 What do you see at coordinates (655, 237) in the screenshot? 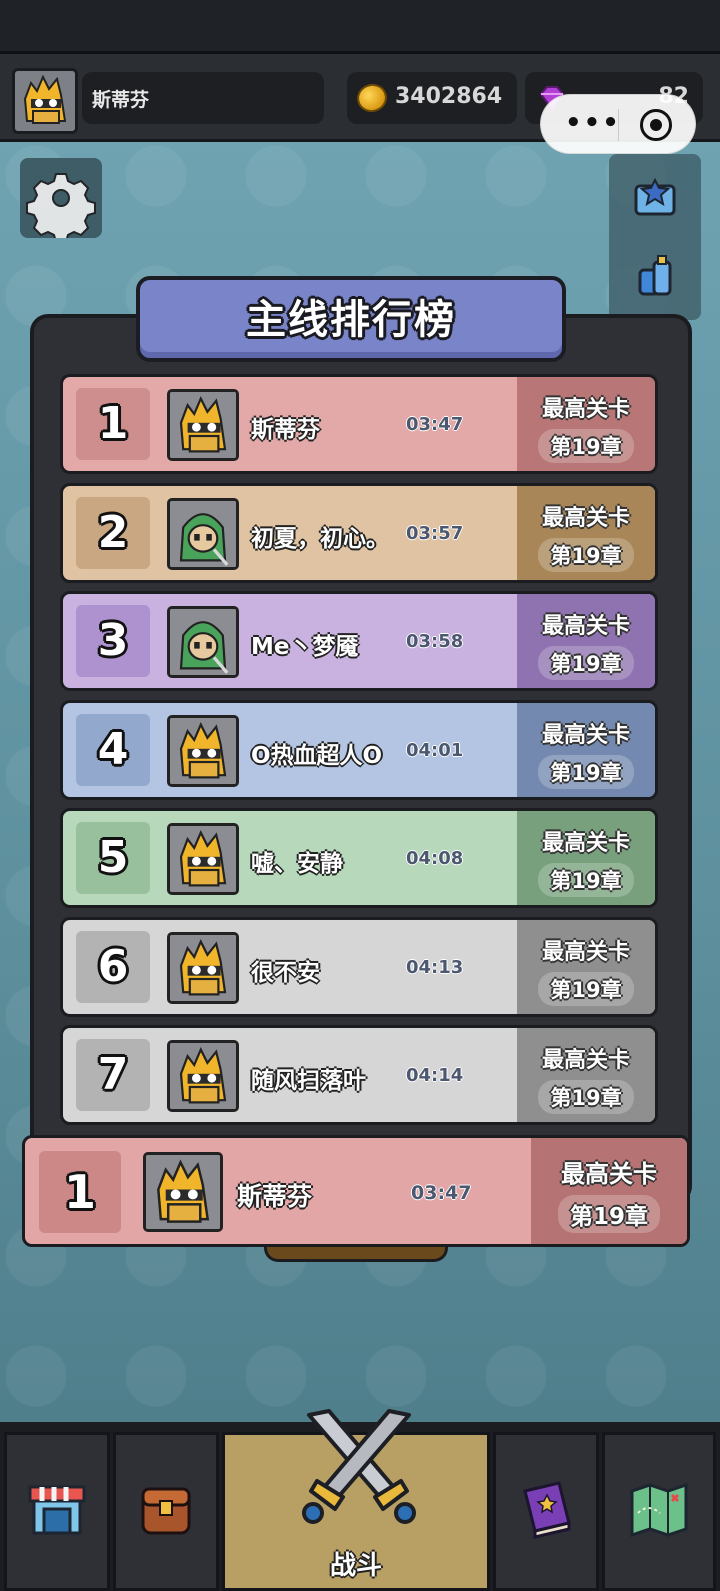
I see `side-shortcuts` at bounding box center [655, 237].